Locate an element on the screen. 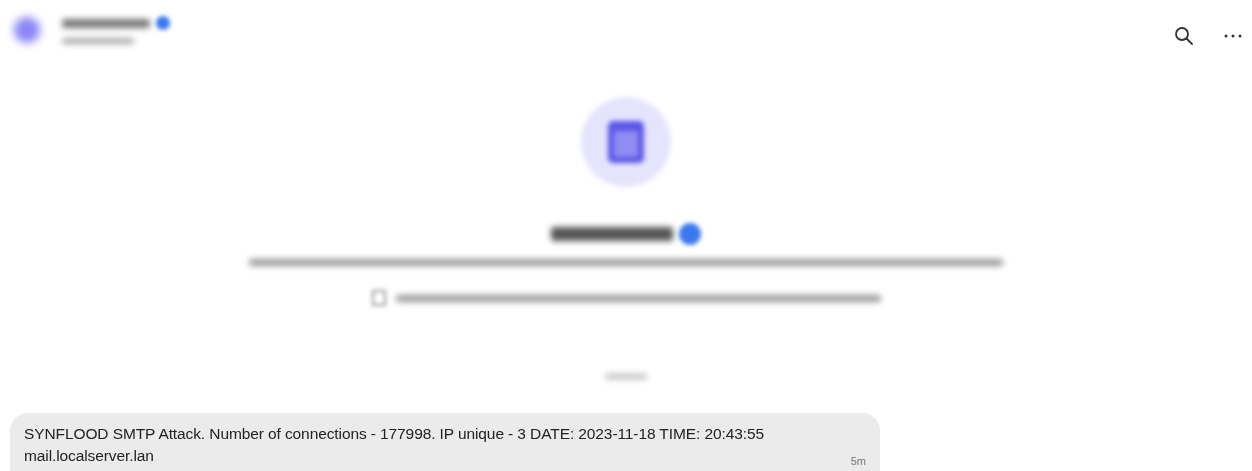 Image resolution: width=1252 pixels, height=471 pixels. blurred-avatar is located at coordinates (27, 30).